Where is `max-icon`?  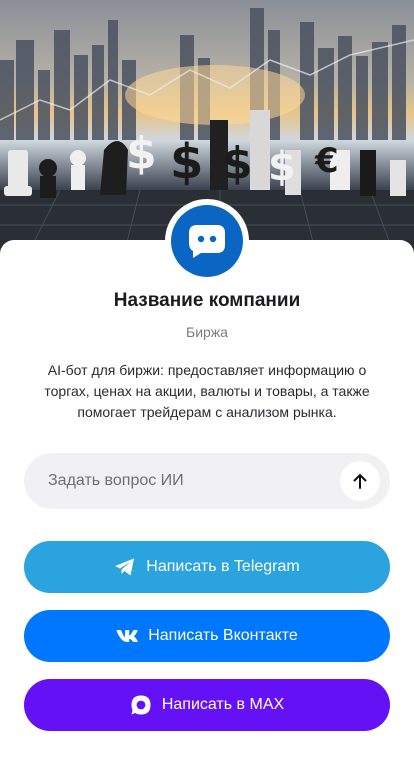
max-icon is located at coordinates (141, 705).